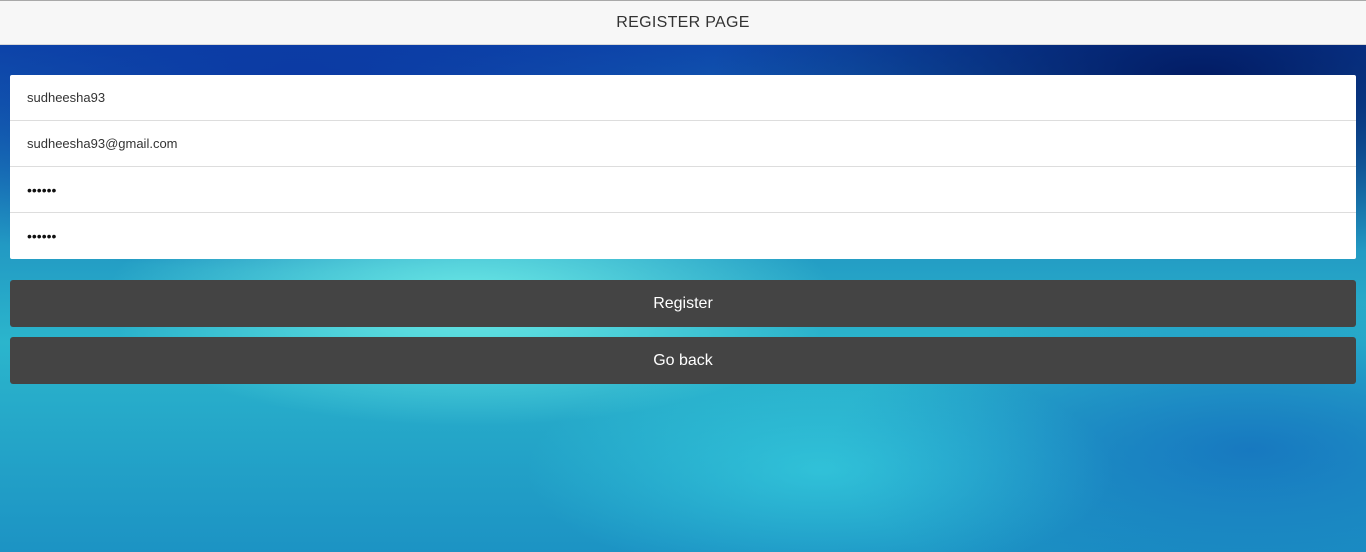 The height and width of the screenshot is (552, 1366). What do you see at coordinates (691, 97) in the screenshot?
I see `username-input` at bounding box center [691, 97].